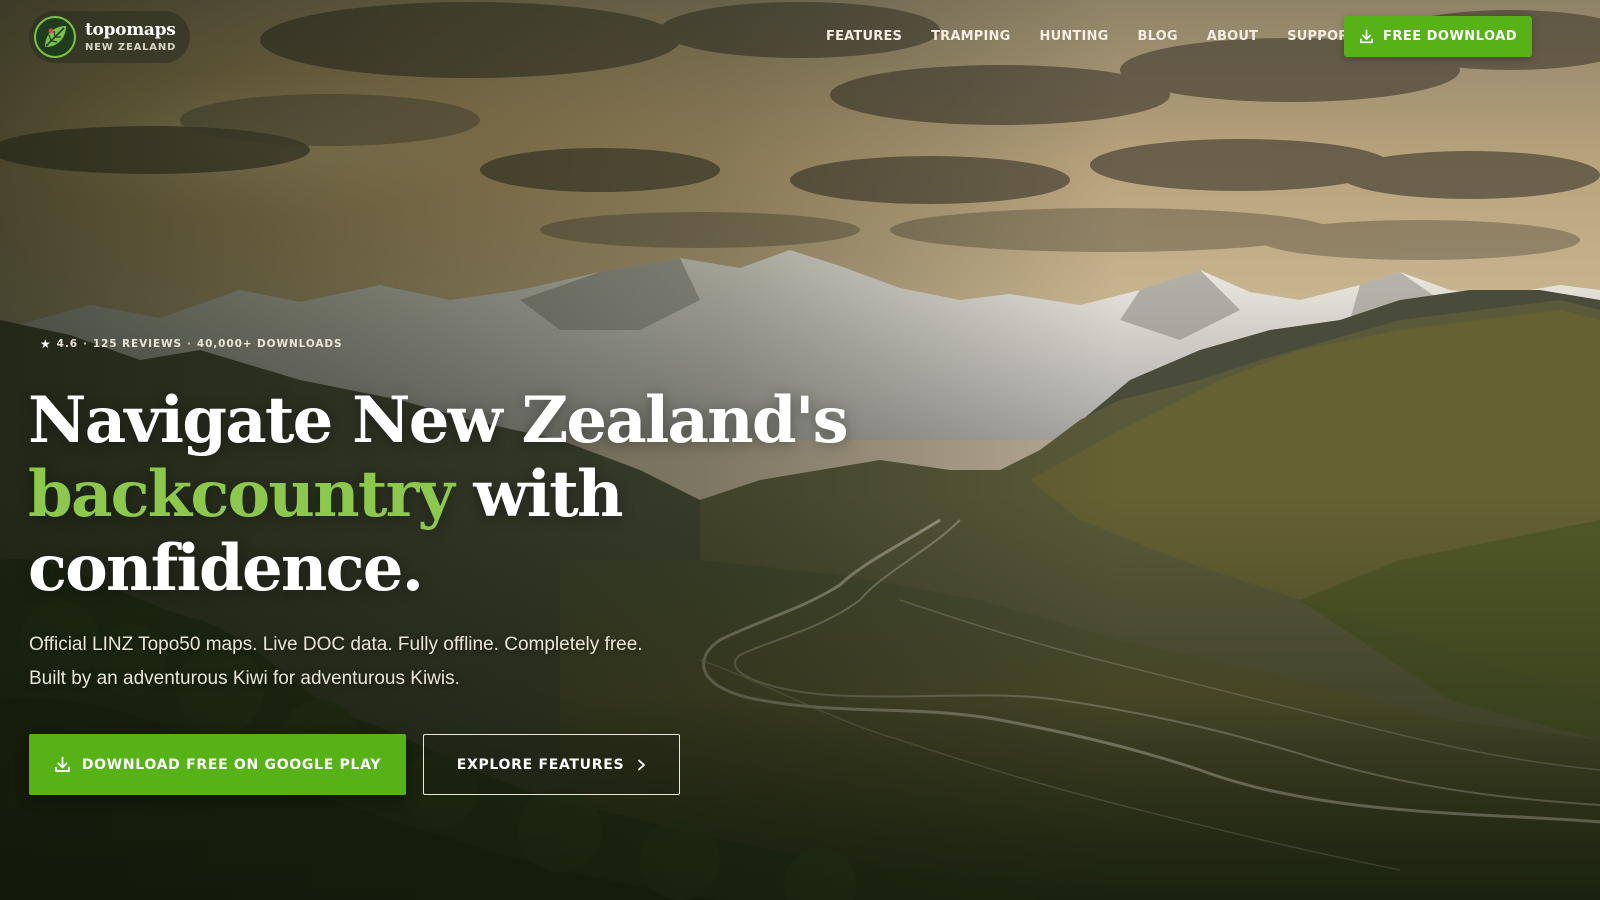 The height and width of the screenshot is (900, 1600). What do you see at coordinates (1450, 36) in the screenshot?
I see `free-download-label: FREE DOWNLOAD` at bounding box center [1450, 36].